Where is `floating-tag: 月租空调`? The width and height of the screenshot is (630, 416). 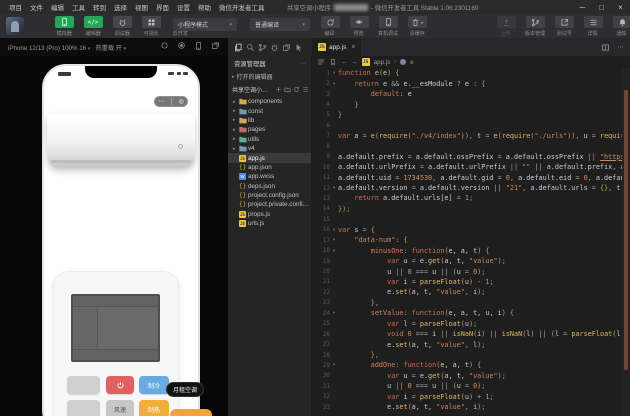
floating-tag: 月租空调 is located at coordinates (185, 389).